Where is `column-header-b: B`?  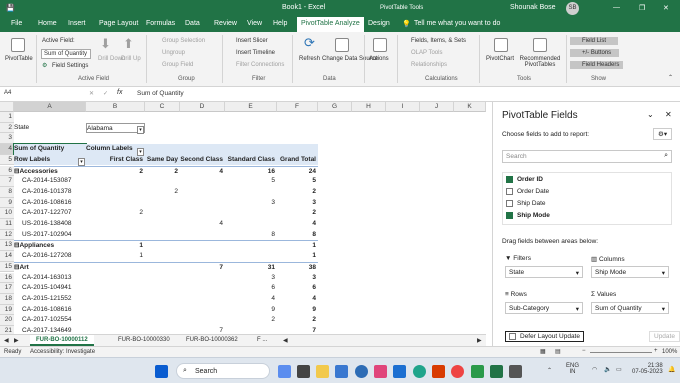
column-header-b: B is located at coordinates (115, 107).